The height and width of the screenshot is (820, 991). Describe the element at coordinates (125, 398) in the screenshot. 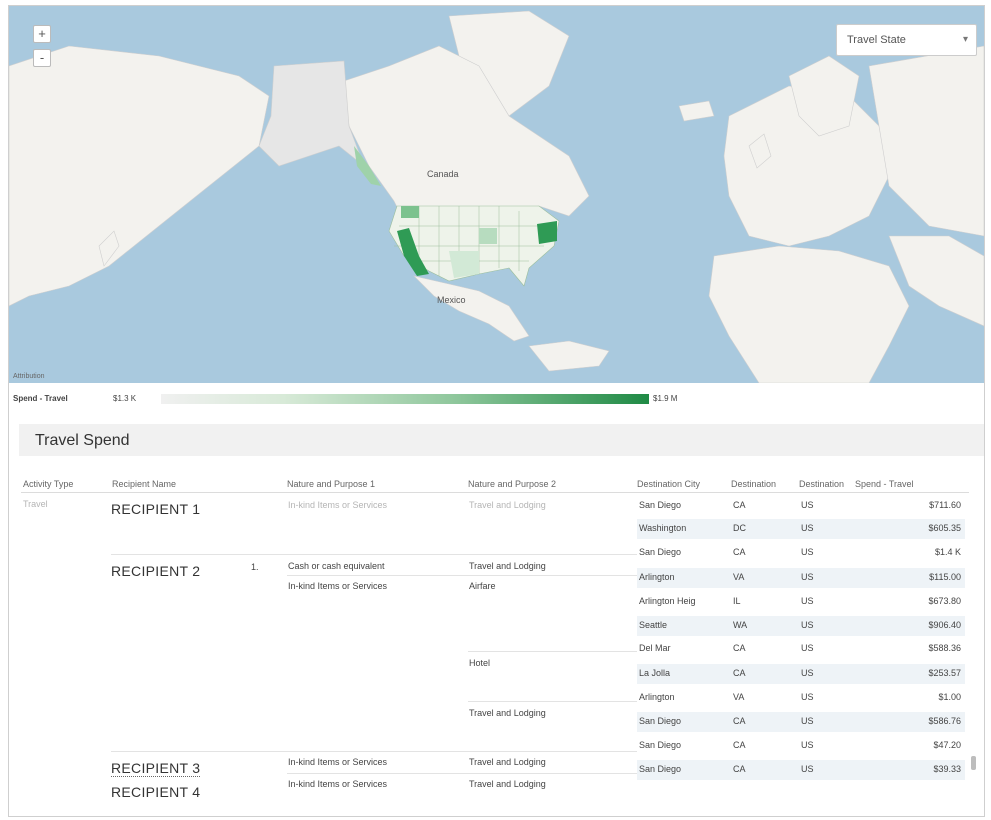

I see `legend-min: $1.3 K` at that location.